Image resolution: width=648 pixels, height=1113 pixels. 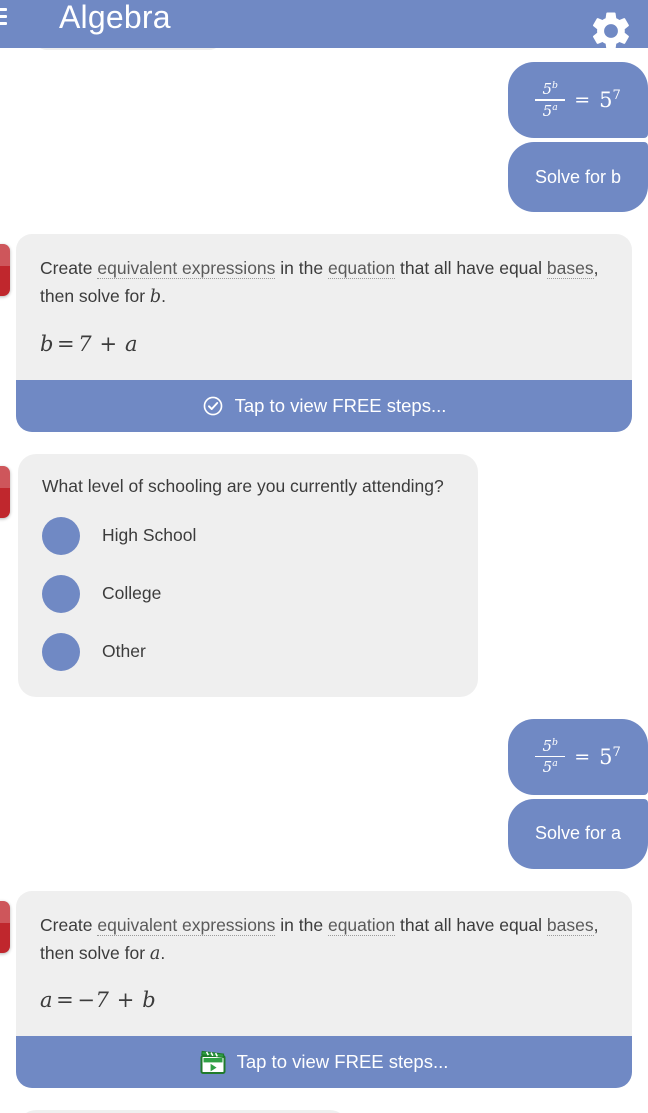 I want to click on page-title: Algebra, so click(x=115, y=17).